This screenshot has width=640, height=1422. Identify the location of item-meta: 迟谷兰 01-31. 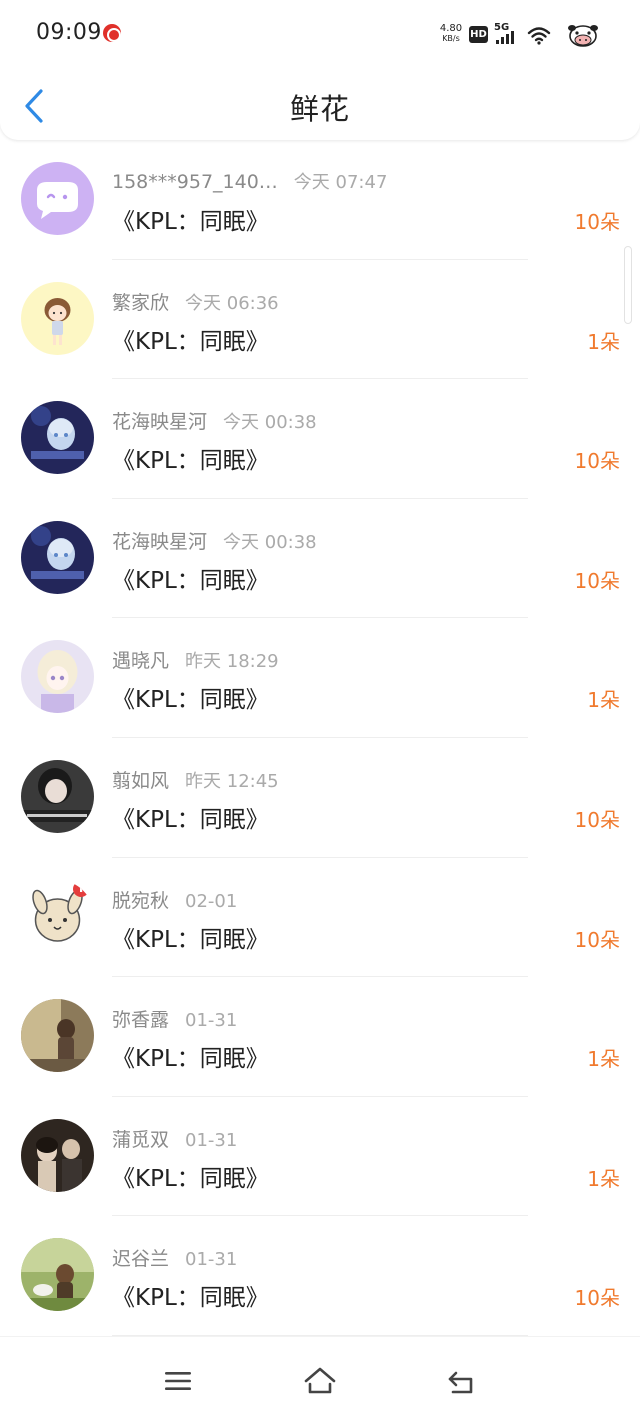
(174, 1258).